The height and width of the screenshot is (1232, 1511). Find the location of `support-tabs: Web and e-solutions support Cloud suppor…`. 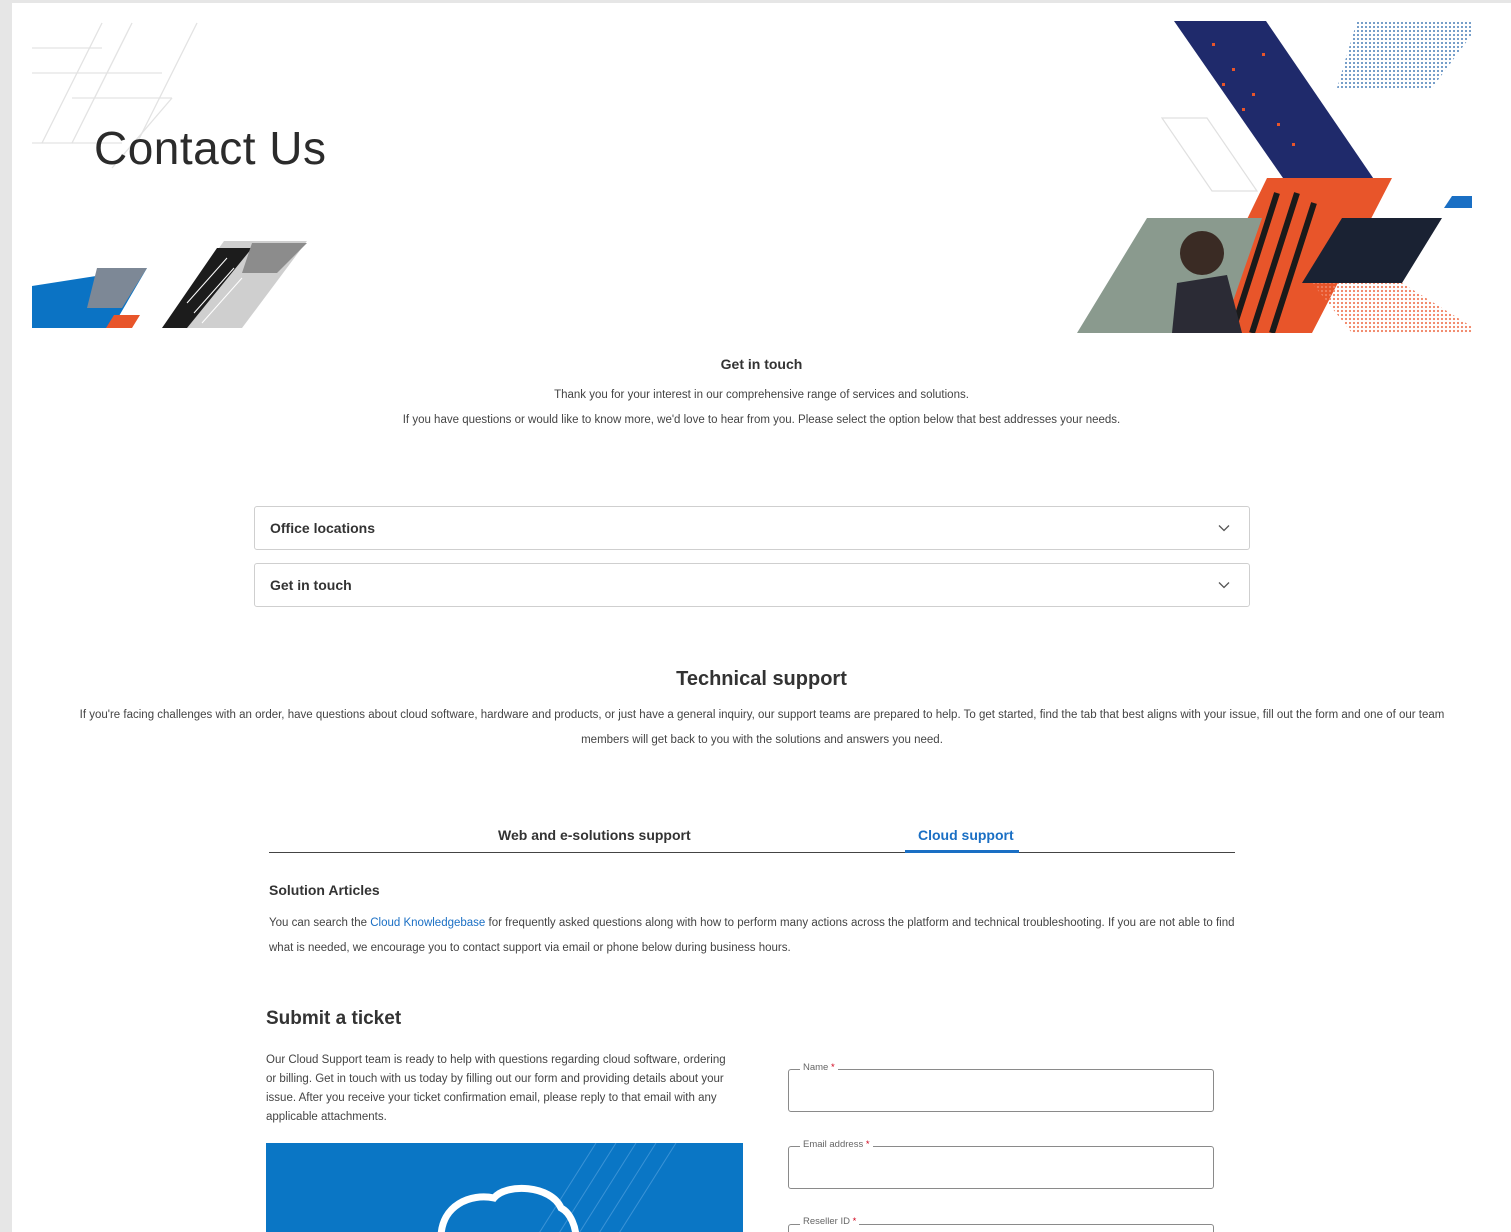

support-tabs: Web and e-solutions support Cloud suppor… is located at coordinates (752, 836).